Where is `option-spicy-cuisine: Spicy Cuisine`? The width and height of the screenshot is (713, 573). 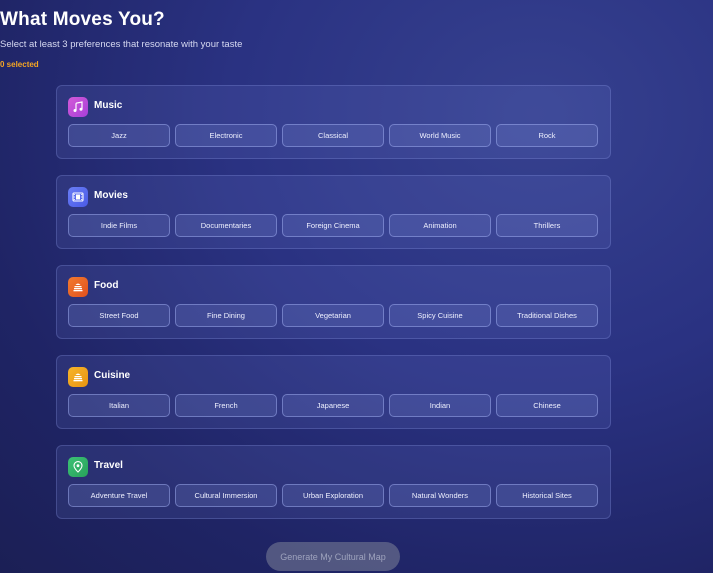 option-spicy-cuisine: Spicy Cuisine is located at coordinates (440, 315).